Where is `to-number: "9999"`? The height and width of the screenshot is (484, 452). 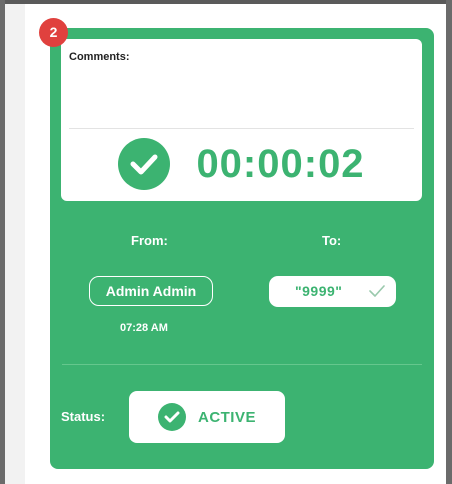
to-number: "9999" is located at coordinates (319, 291).